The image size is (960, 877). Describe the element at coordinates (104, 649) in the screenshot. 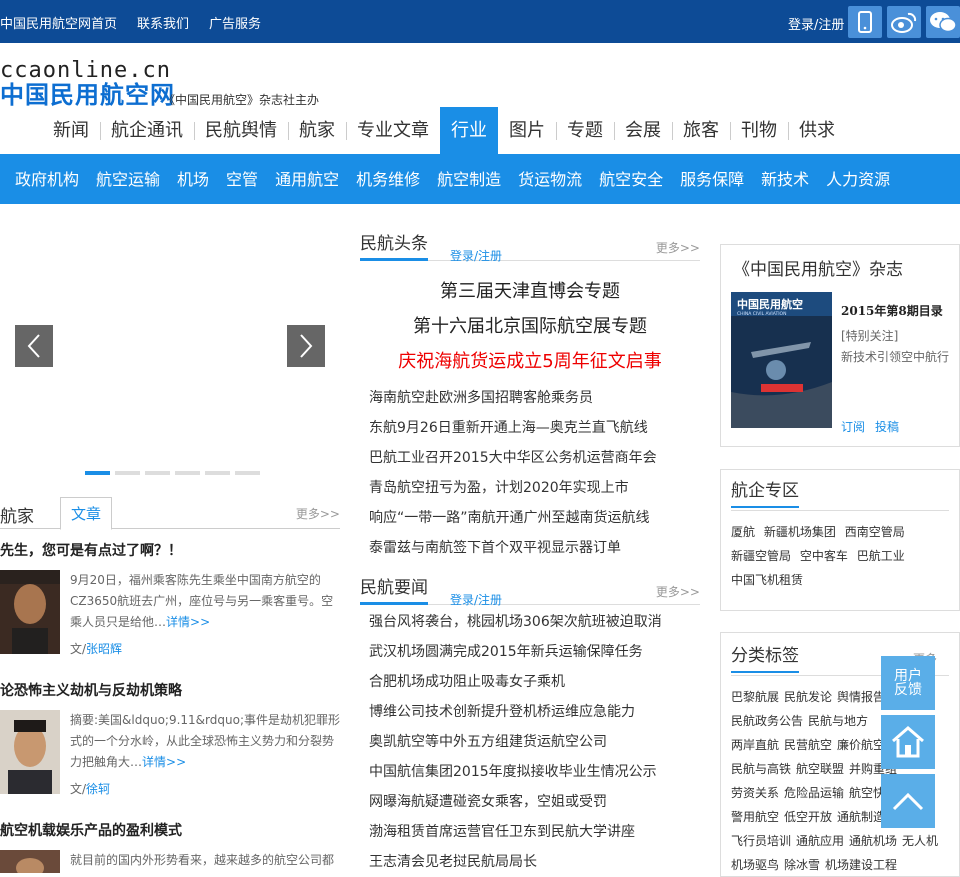

I see `author-name: 张昭辉` at that location.